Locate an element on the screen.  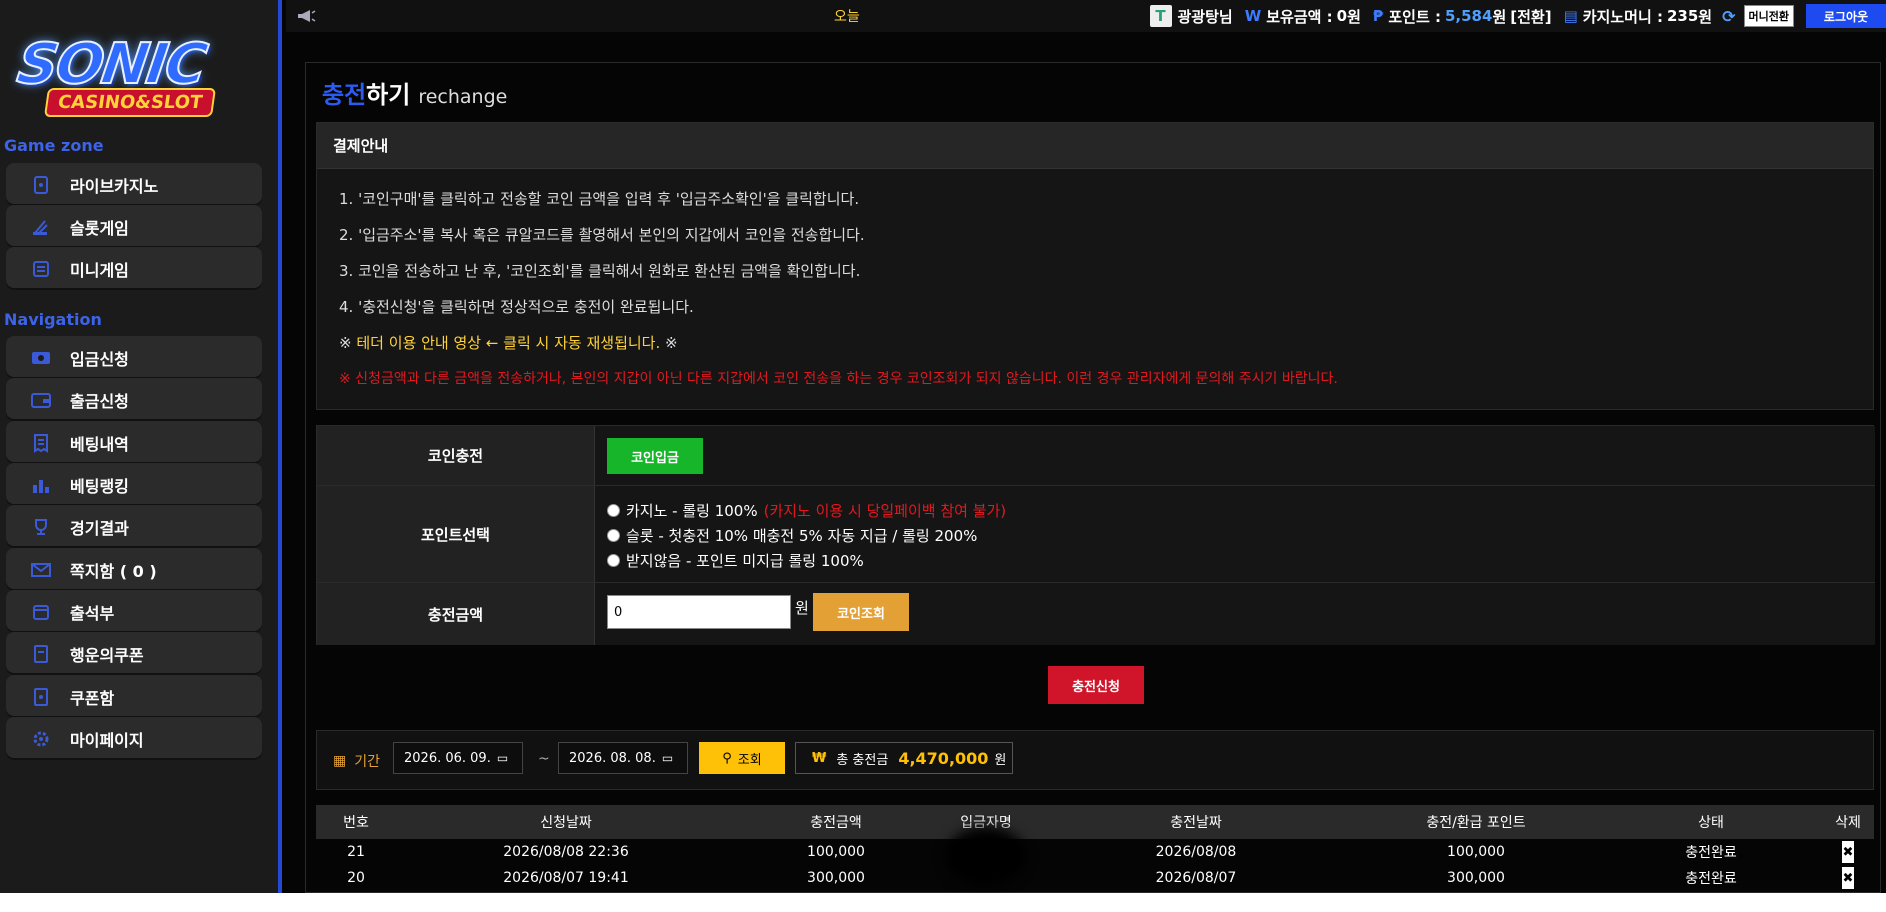
option-text: 카지노 - 롤링 100% is located at coordinates (692, 511).